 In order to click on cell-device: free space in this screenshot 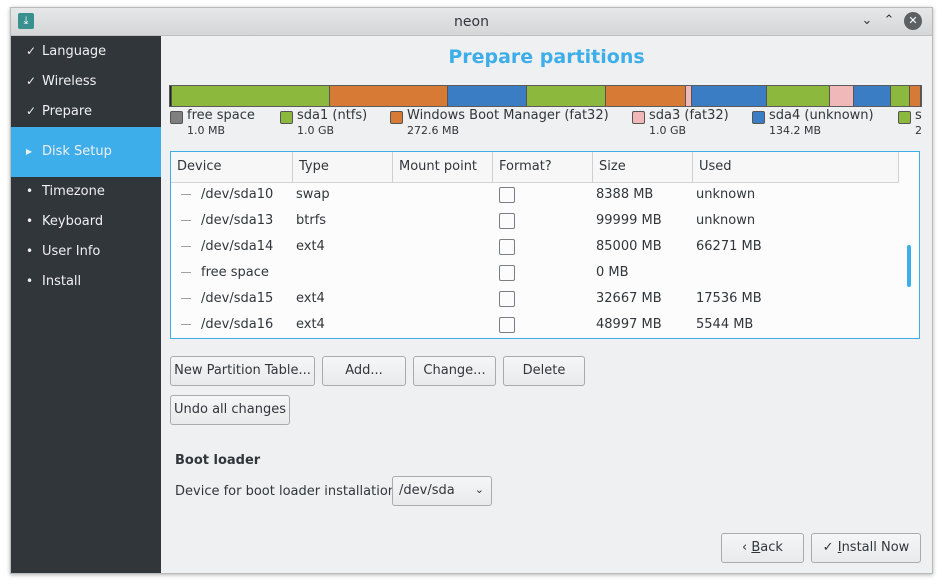, I will do `click(235, 272)`.